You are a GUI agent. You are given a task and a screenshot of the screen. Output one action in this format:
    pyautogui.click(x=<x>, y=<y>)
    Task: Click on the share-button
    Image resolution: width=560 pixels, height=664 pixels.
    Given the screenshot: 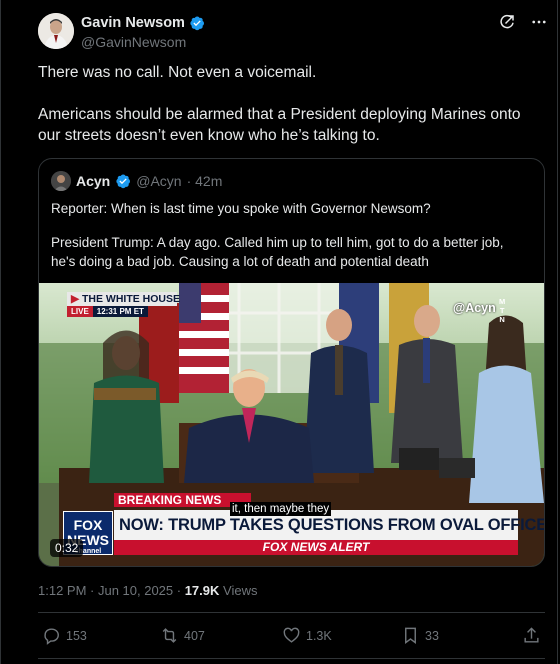 What is the action you would take?
    pyautogui.click(x=531, y=635)
    